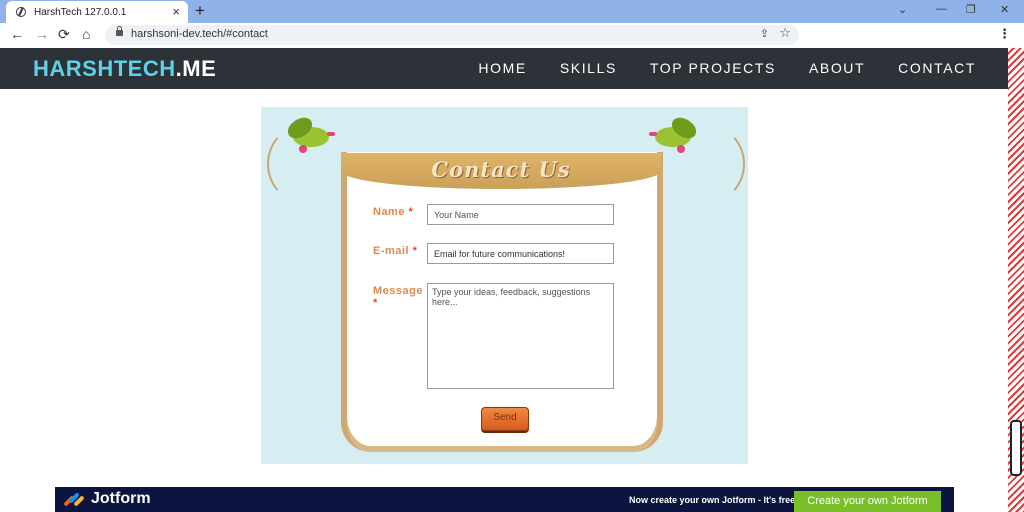  I want to click on message-required-mark: *, so click(375, 303).